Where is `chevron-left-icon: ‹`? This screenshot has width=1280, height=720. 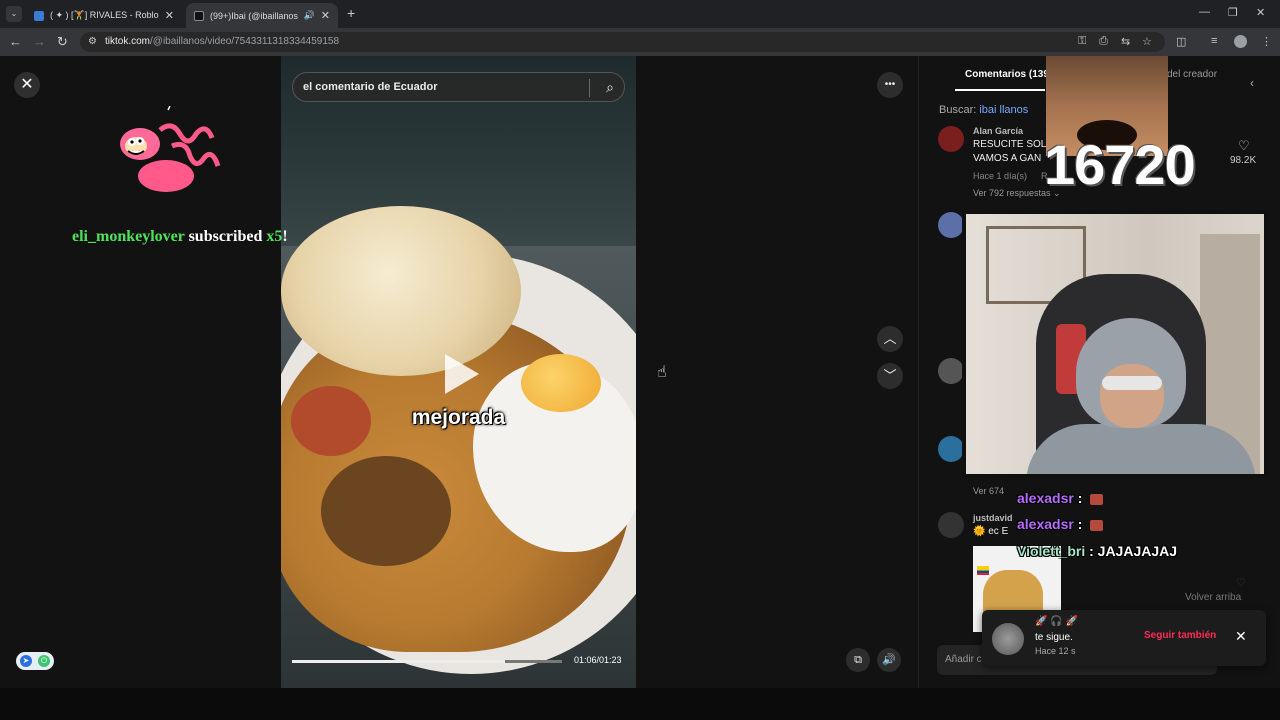
chevron-left-icon: ‹ is located at coordinates (1252, 83).